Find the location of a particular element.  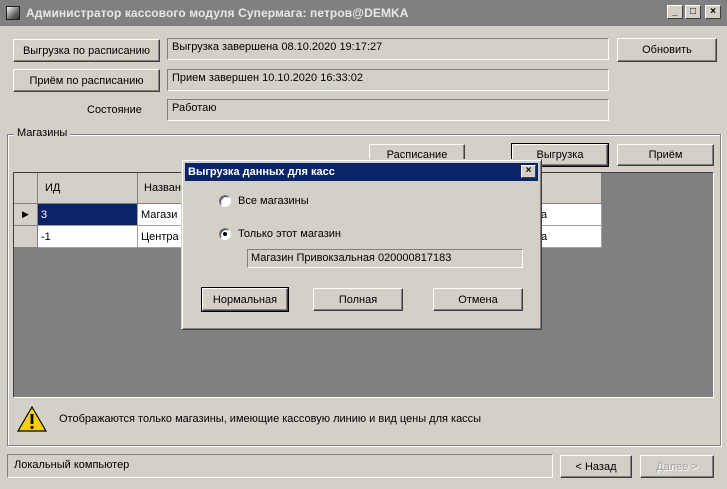

upload-status-field: Выгрузка завершена 08.10.2020 19:17:27 is located at coordinates (388, 49).